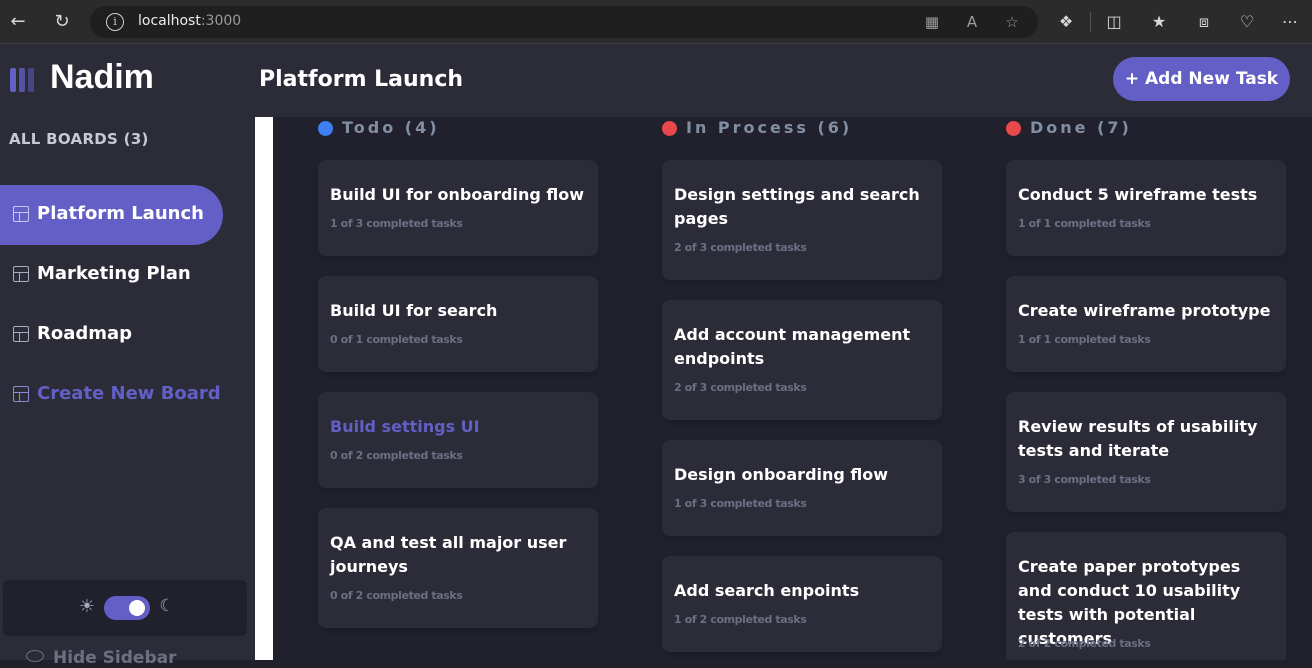  Describe the element at coordinates (457, 194) in the screenshot. I see `task-title: Build UI for onboarding flow` at that location.